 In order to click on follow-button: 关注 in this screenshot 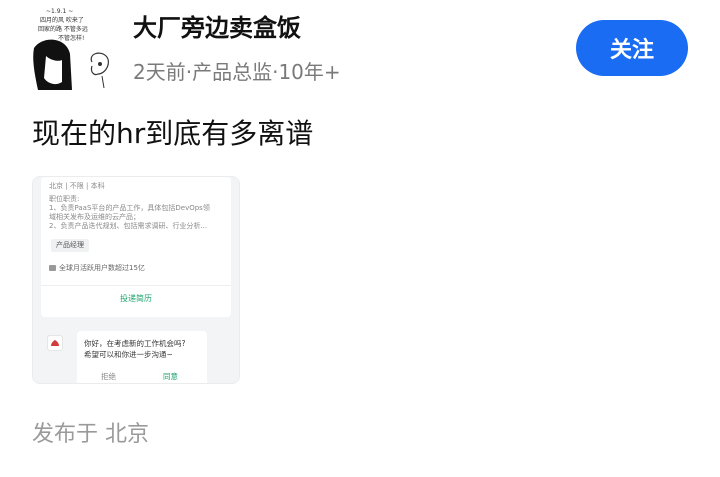, I will do `click(632, 48)`.